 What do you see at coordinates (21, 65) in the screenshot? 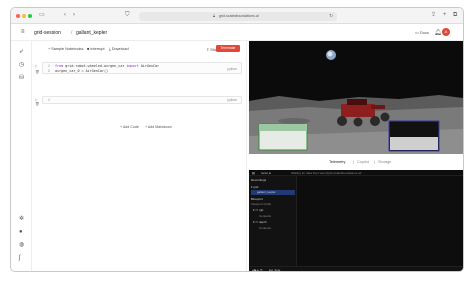
I see `history-icon: ◷` at bounding box center [21, 65].